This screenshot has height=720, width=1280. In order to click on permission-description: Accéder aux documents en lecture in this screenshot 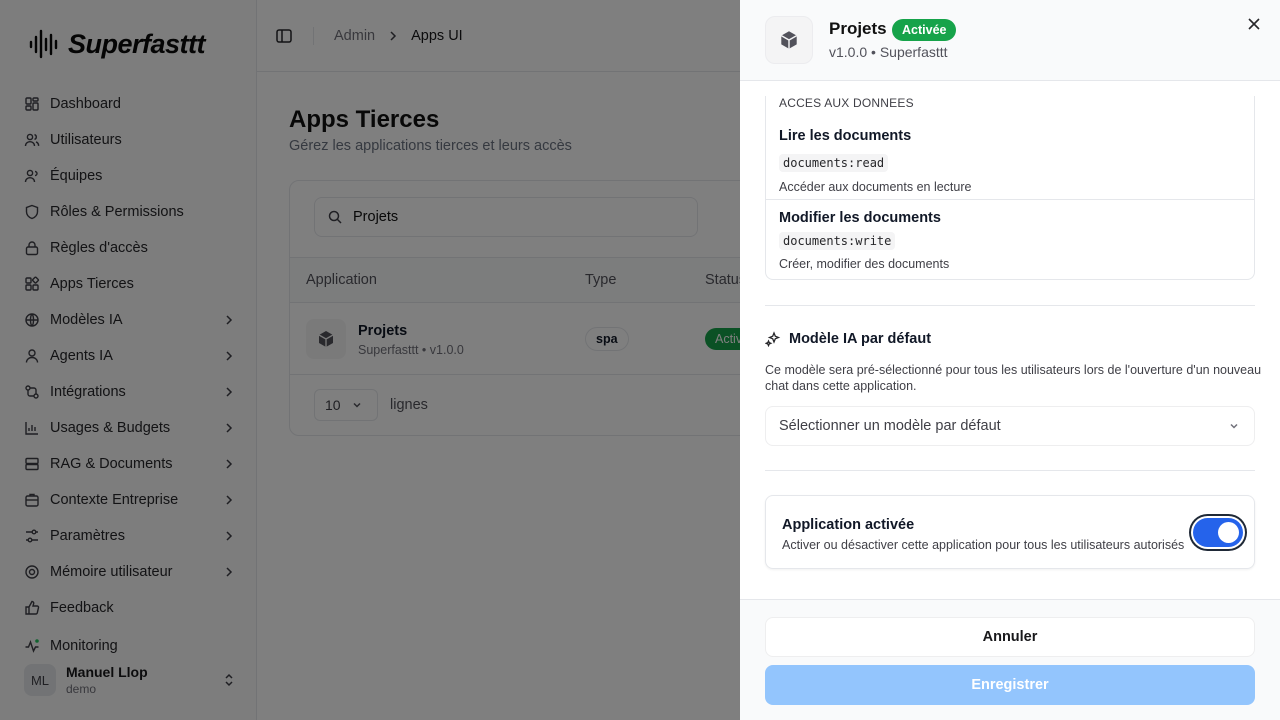, I will do `click(875, 187)`.